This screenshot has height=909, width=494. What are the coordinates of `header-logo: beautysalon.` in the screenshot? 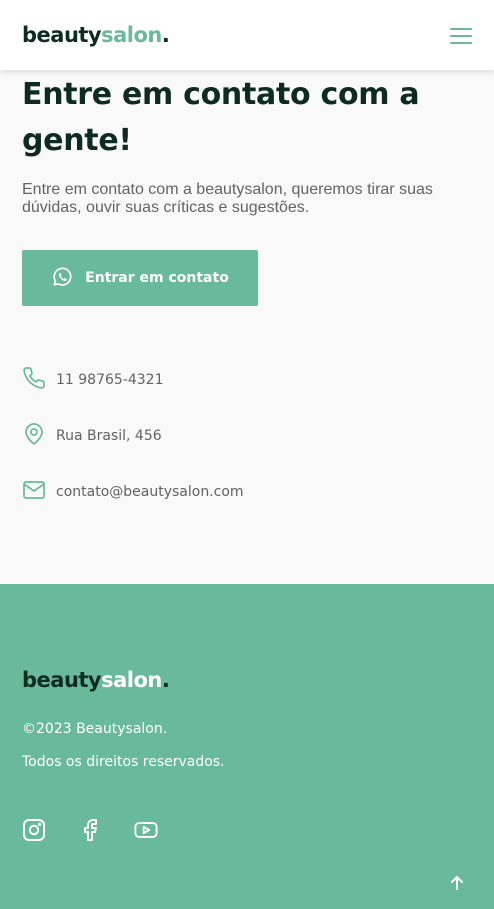 It's located at (96, 35).